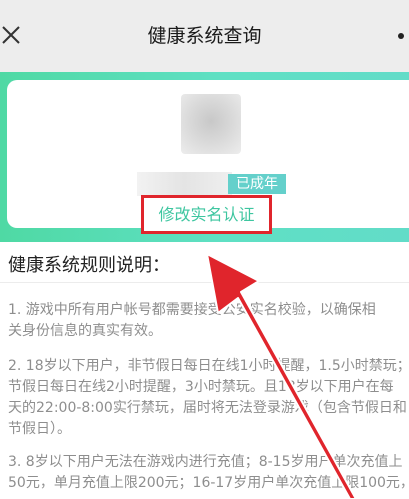  I want to click on title-bar: 健康系统查询, so click(204, 36).